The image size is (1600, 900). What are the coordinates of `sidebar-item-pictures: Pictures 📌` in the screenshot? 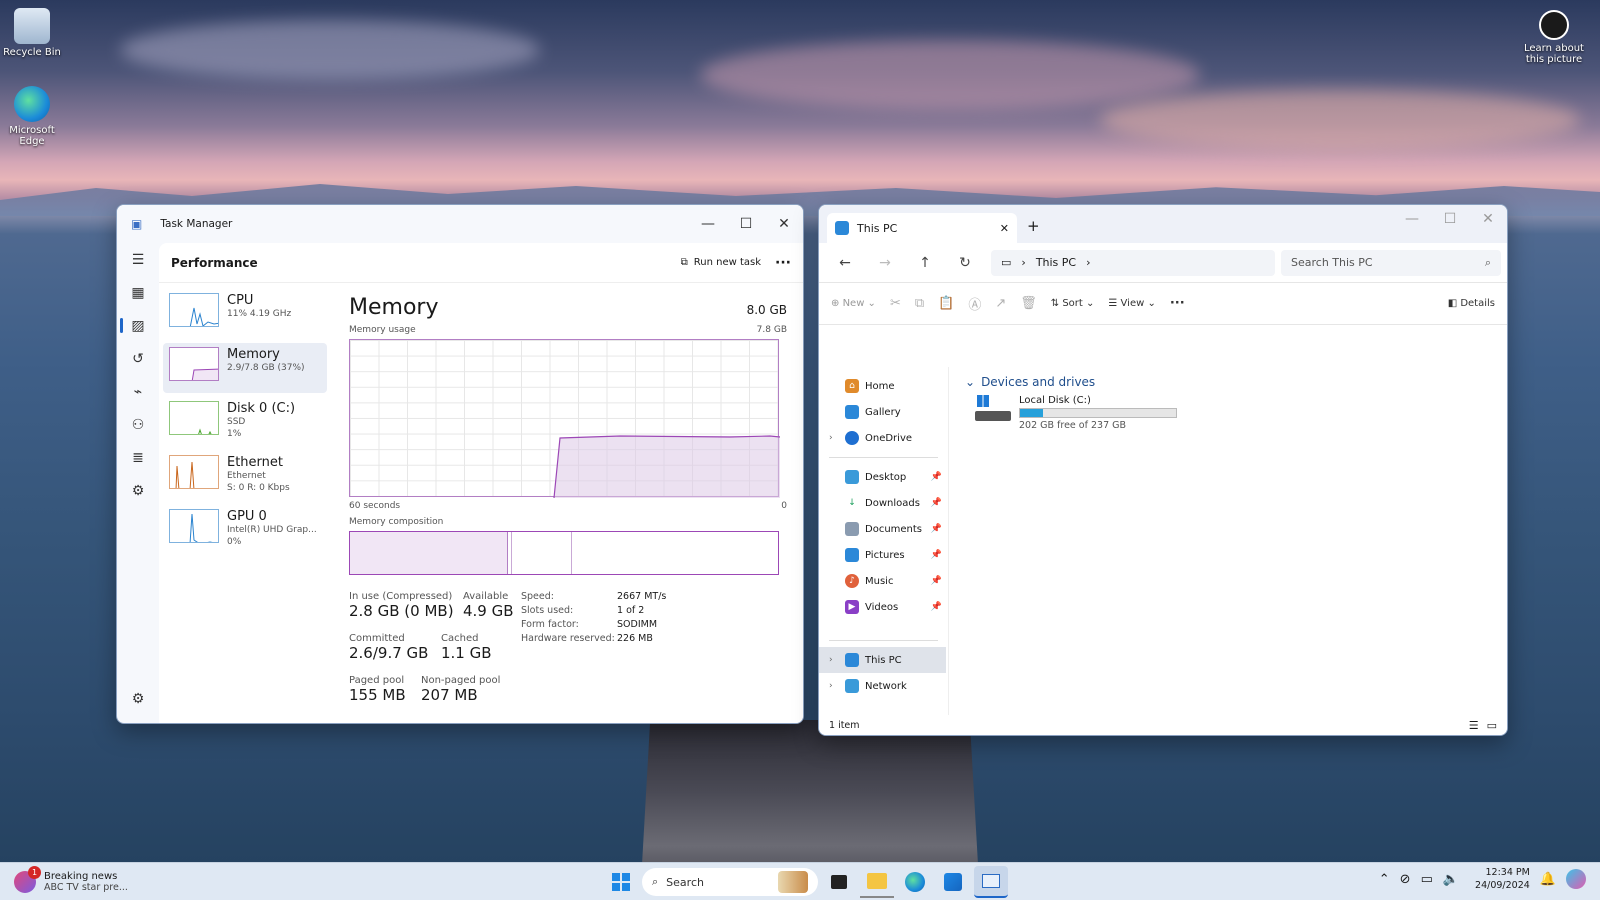 It's located at (883, 555).